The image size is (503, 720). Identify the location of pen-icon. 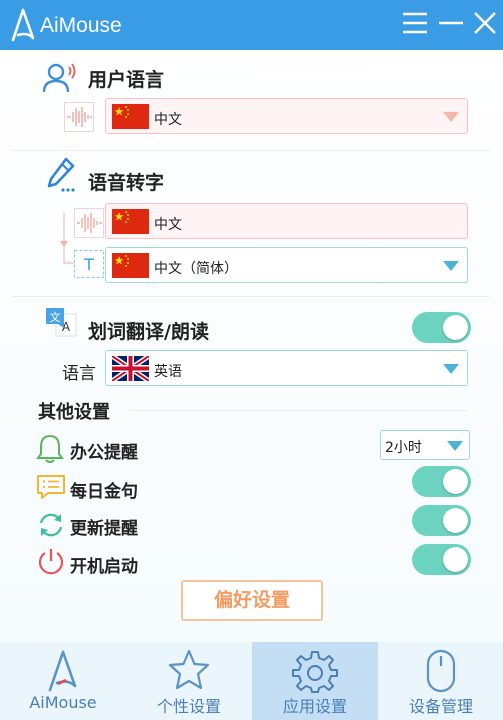
(61, 174).